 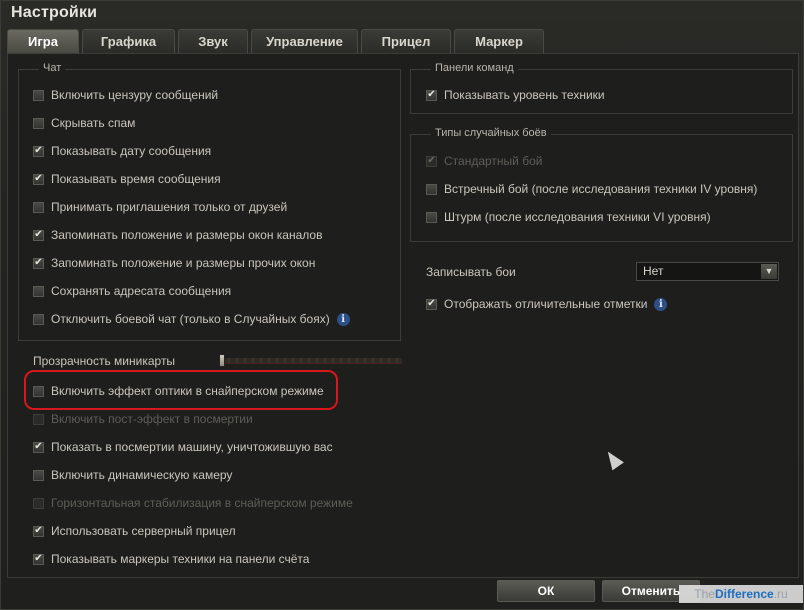 What do you see at coordinates (93, 123) in the screenshot?
I see `checkbox-label: Скрывать спам` at bounding box center [93, 123].